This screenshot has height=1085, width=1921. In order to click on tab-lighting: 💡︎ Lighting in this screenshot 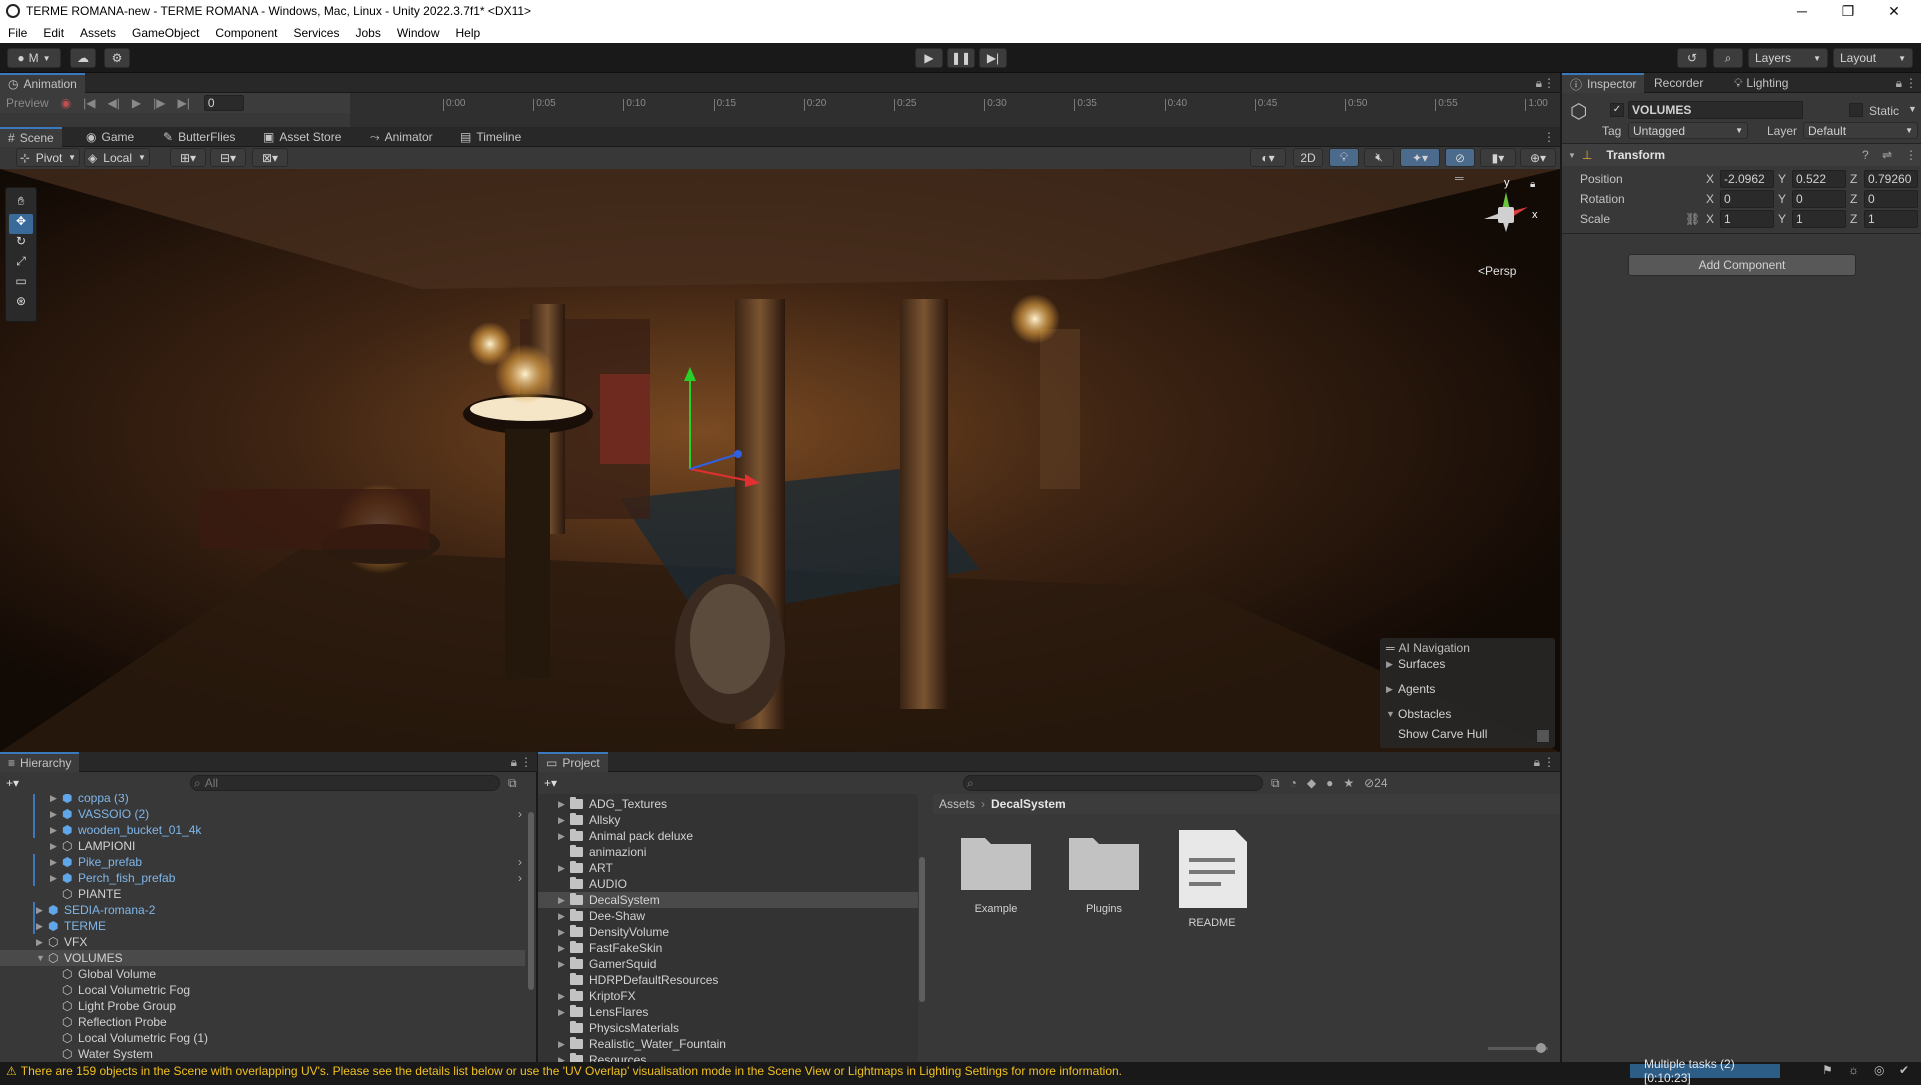, I will do `click(1761, 83)`.